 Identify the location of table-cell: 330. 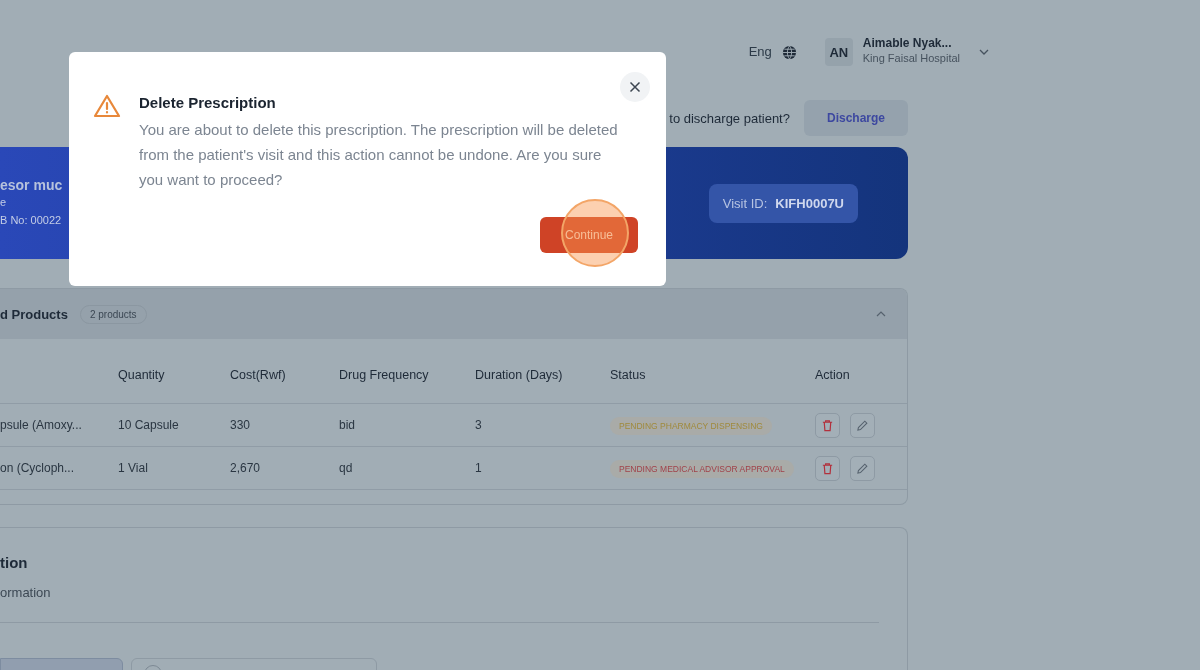
(240, 425).